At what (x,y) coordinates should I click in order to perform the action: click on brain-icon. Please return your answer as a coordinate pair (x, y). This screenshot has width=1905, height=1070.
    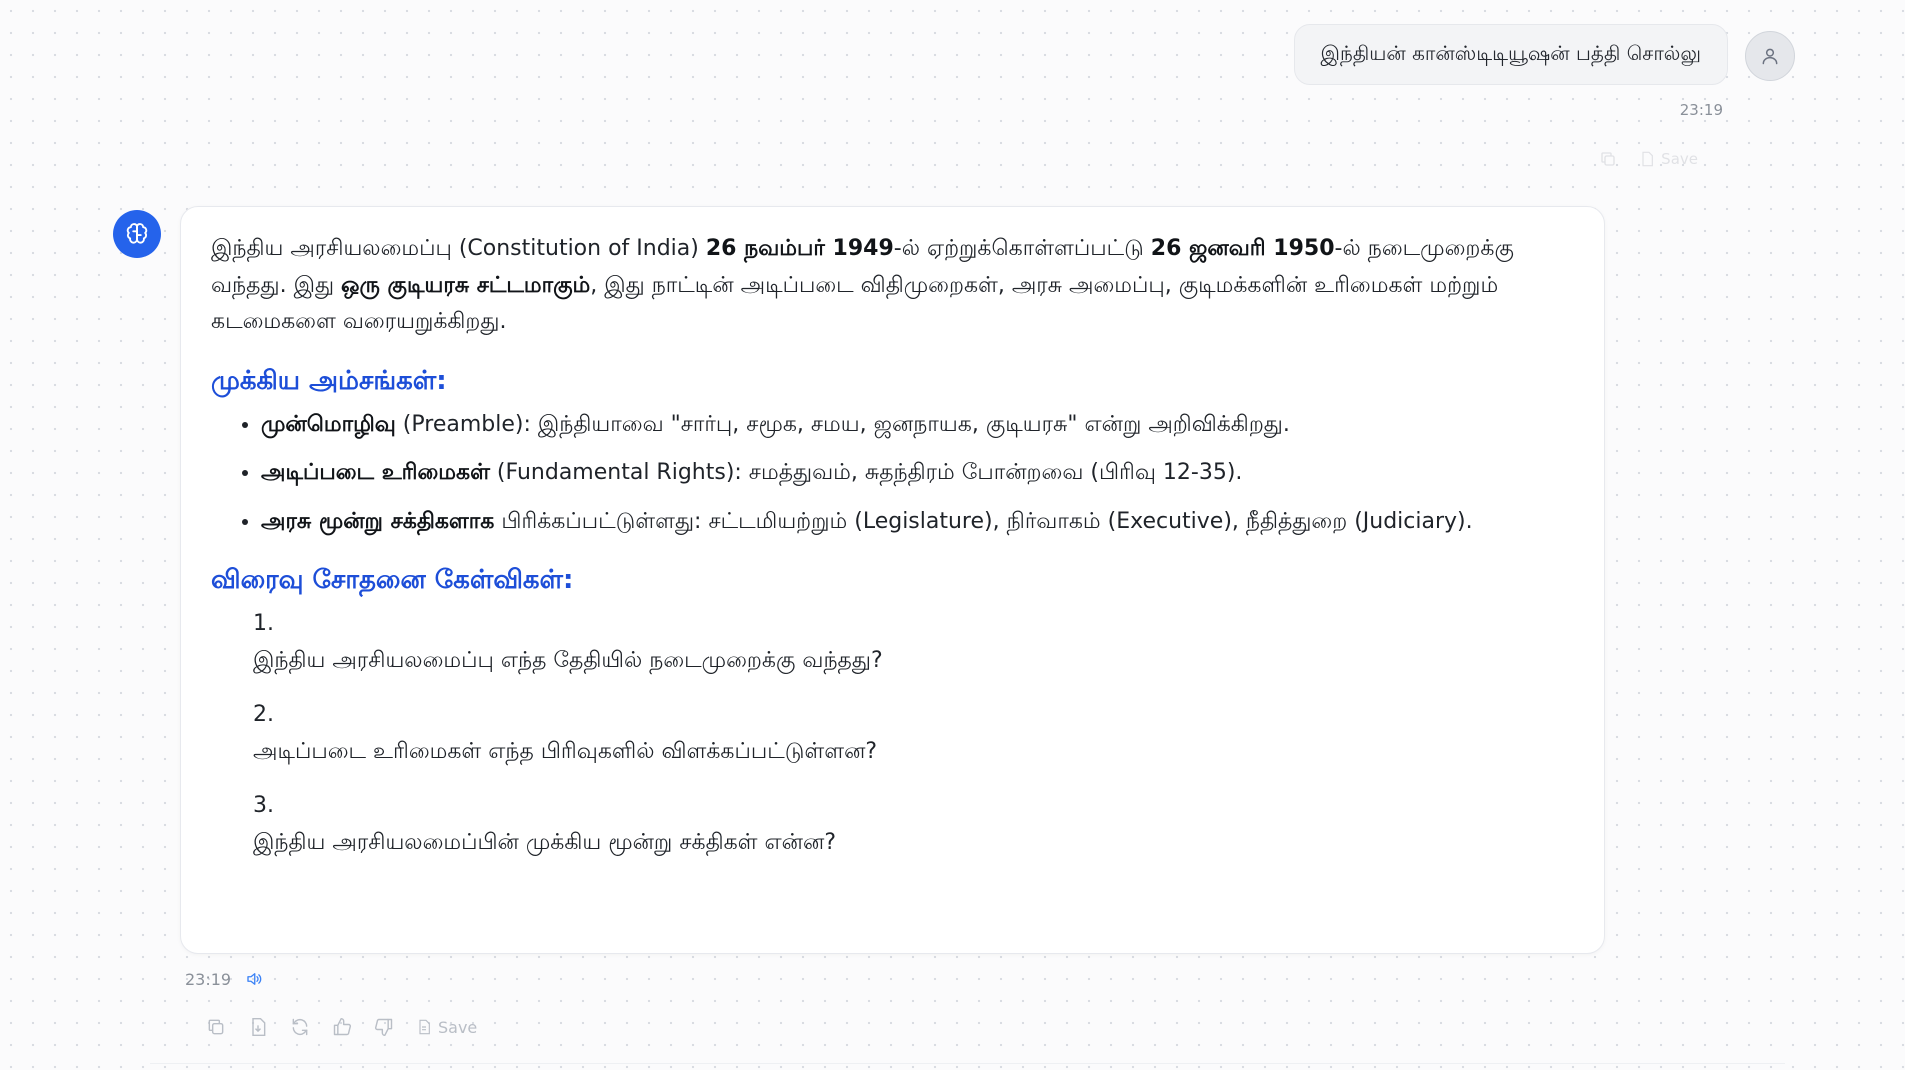
    Looking at the image, I should click on (137, 233).